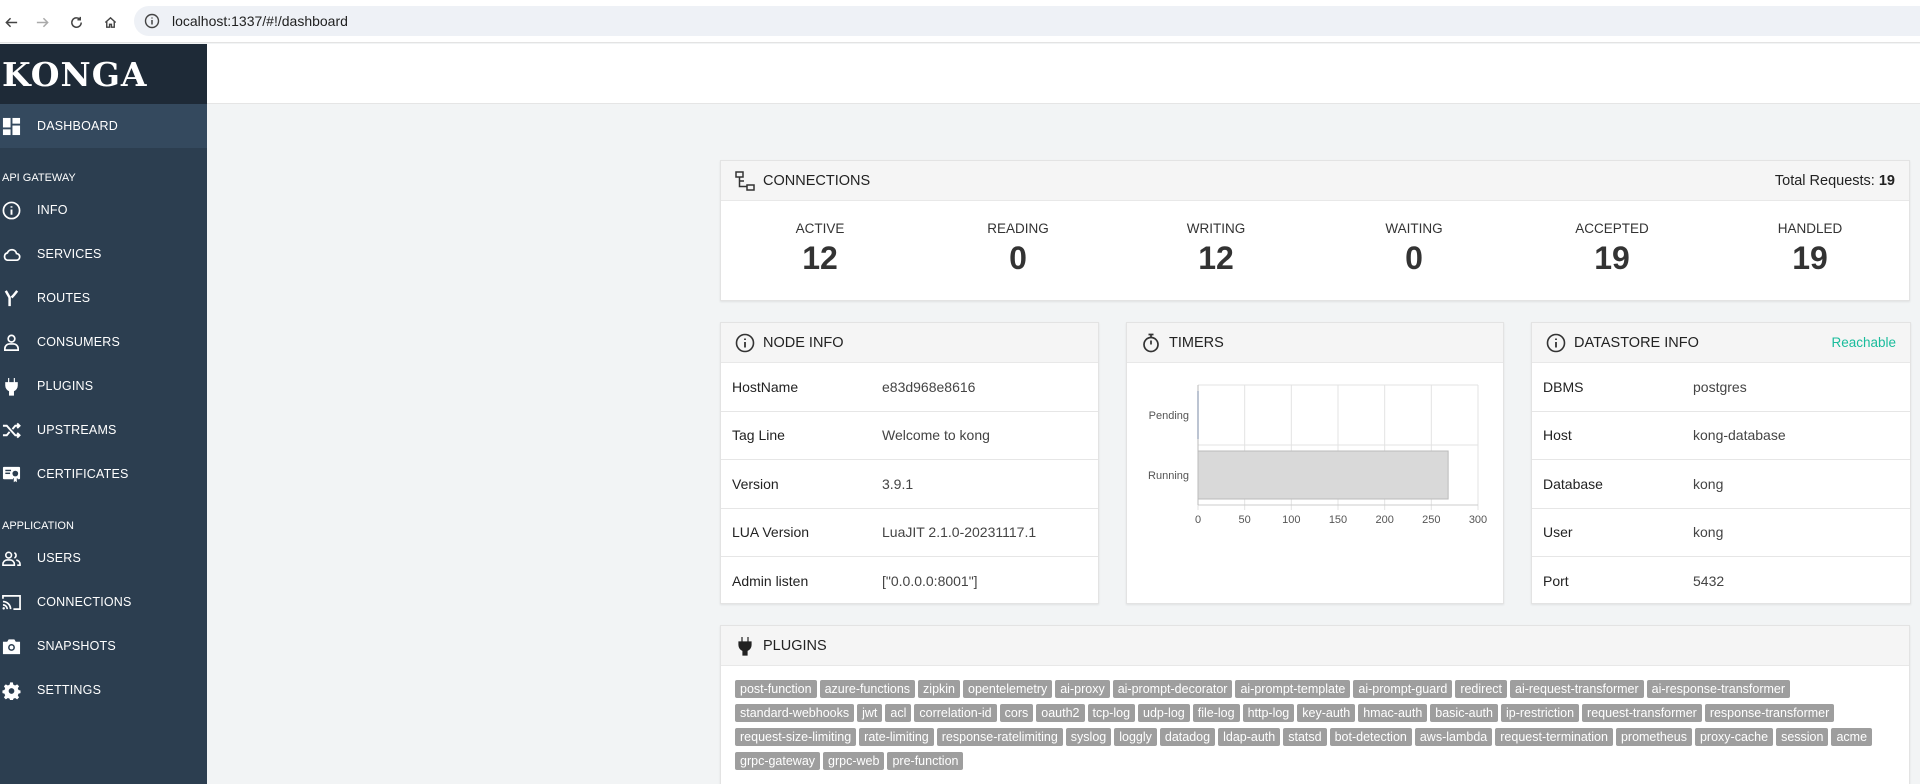 The height and width of the screenshot is (784, 1920). What do you see at coordinates (1082, 689) in the screenshot?
I see `plugin-tag: ai-proxy` at bounding box center [1082, 689].